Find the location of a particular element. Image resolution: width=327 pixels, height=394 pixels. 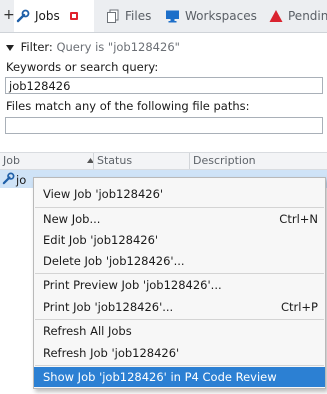

menu-item-label: Show Job 'job128426' in P4 Code Review is located at coordinates (160, 377).